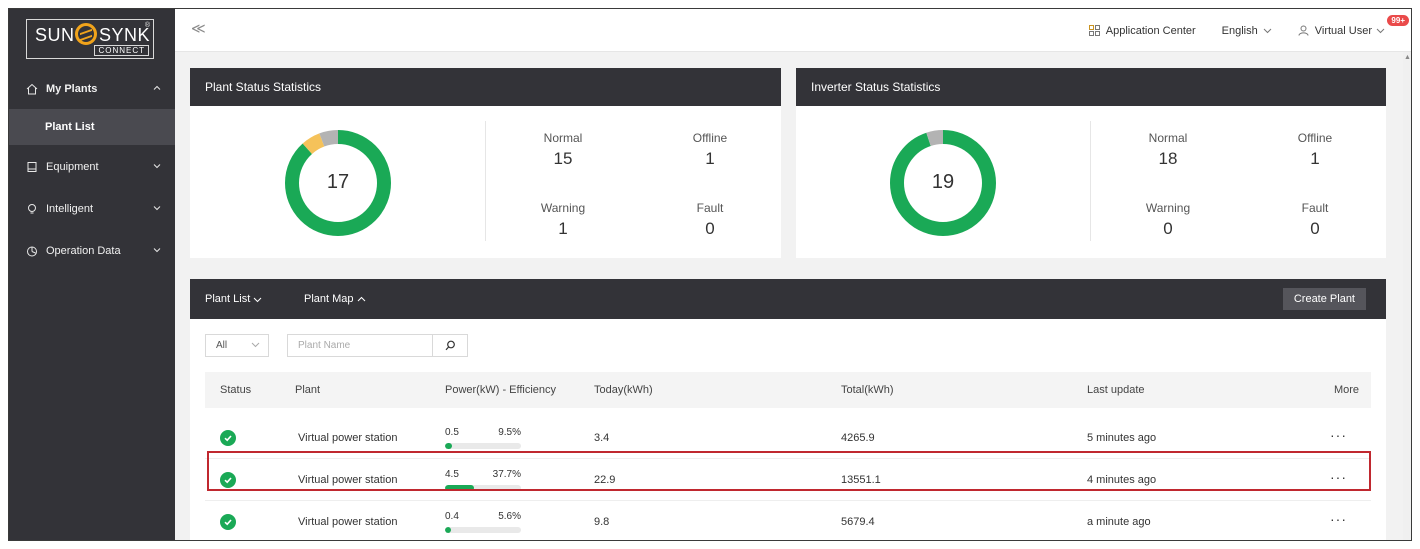  What do you see at coordinates (92, 274) in the screenshot?
I see `sidebar: SUN SYNK ® CONNECT My Plants Plant List` at bounding box center [92, 274].